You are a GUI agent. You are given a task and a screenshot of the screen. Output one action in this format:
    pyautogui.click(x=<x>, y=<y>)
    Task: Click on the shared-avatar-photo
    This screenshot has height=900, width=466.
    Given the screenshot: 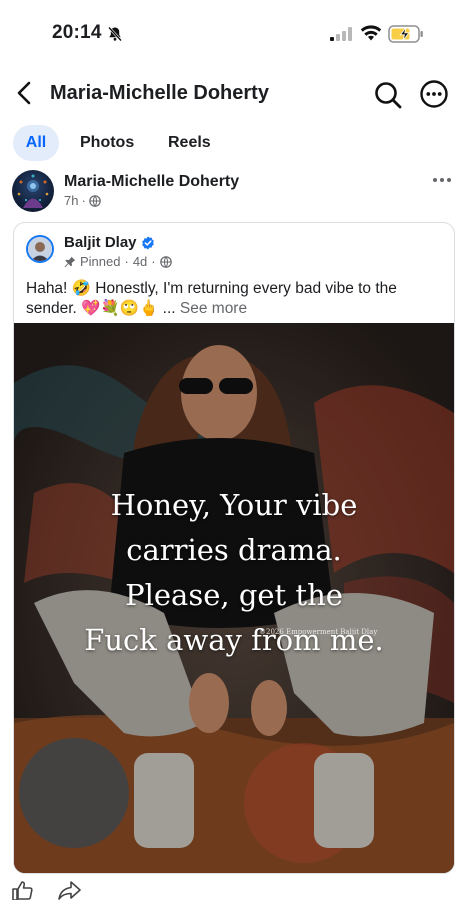 What is the action you would take?
    pyautogui.click(x=40, y=249)
    